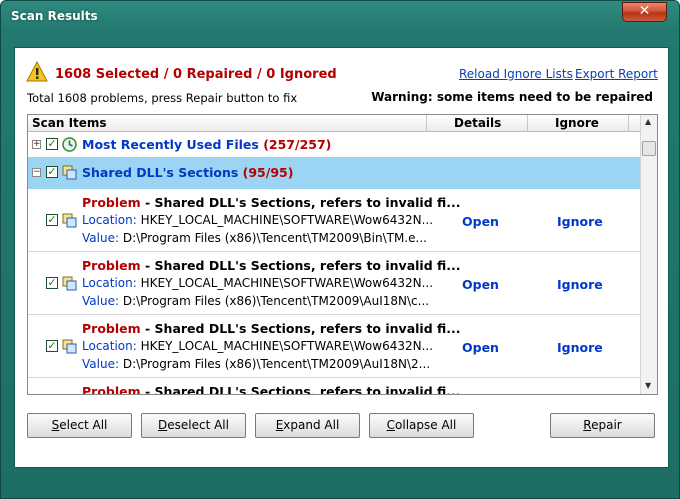  Describe the element at coordinates (516, 74) in the screenshot. I see `reload-ignore-lists-link: Reload Ignore Lists` at that location.